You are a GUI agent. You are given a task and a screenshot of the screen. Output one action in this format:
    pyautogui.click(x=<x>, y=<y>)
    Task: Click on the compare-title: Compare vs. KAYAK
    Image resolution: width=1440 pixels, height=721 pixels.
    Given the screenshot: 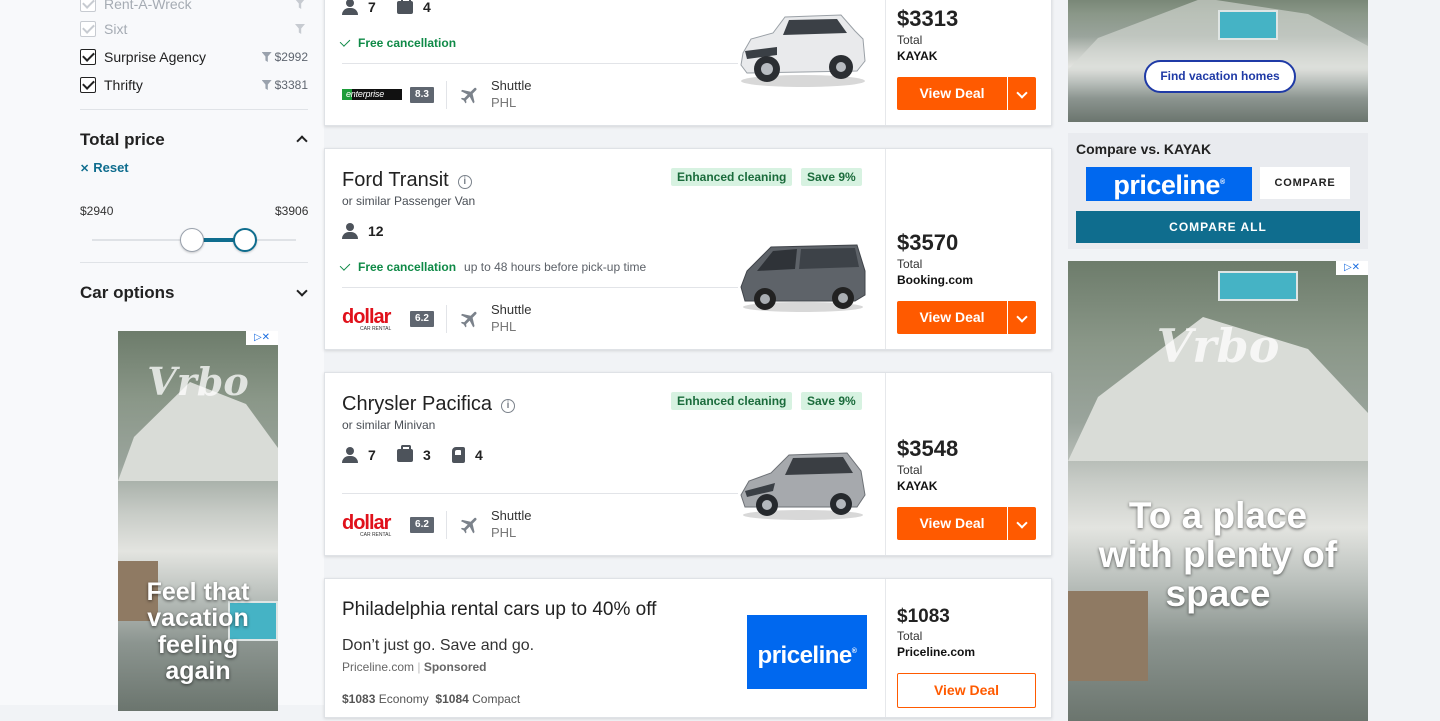 What is the action you would take?
    pyautogui.click(x=1144, y=149)
    